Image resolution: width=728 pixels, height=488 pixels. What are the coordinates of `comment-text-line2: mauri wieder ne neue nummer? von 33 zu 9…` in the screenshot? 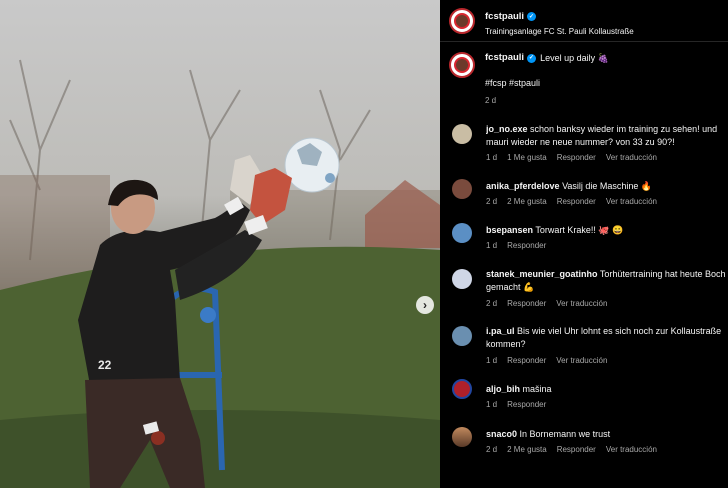 It's located at (580, 142).